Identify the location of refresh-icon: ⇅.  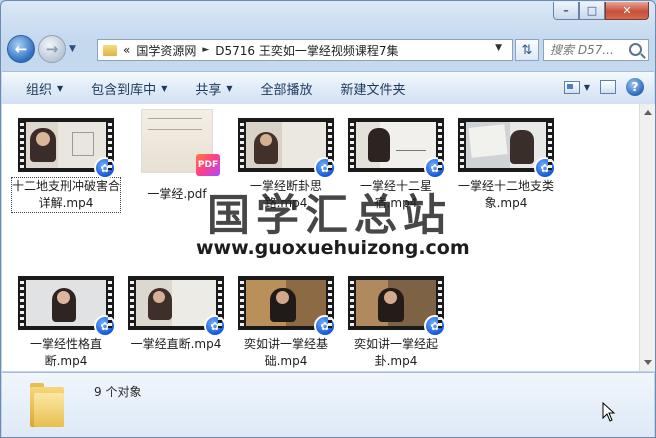
(527, 50).